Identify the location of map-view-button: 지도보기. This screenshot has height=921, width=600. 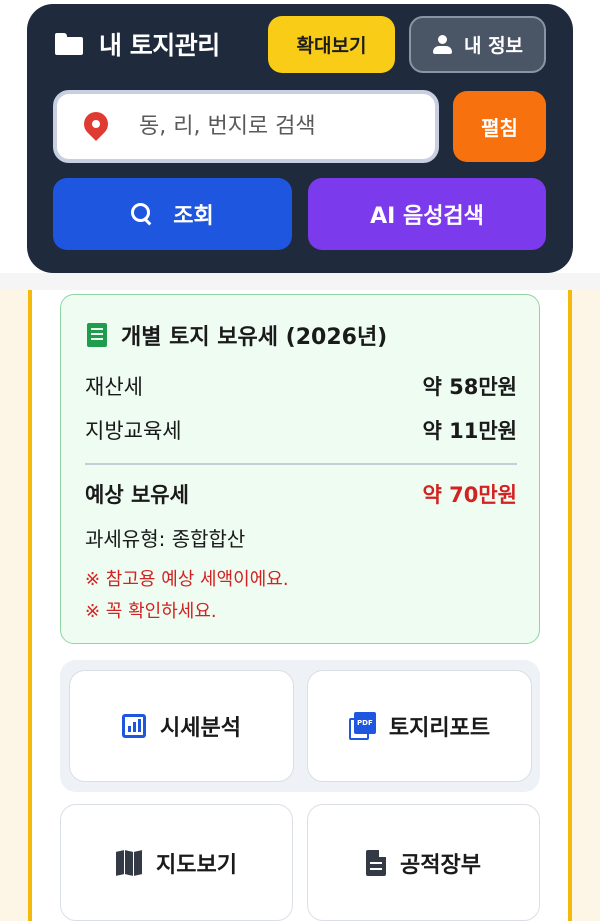
(176, 862).